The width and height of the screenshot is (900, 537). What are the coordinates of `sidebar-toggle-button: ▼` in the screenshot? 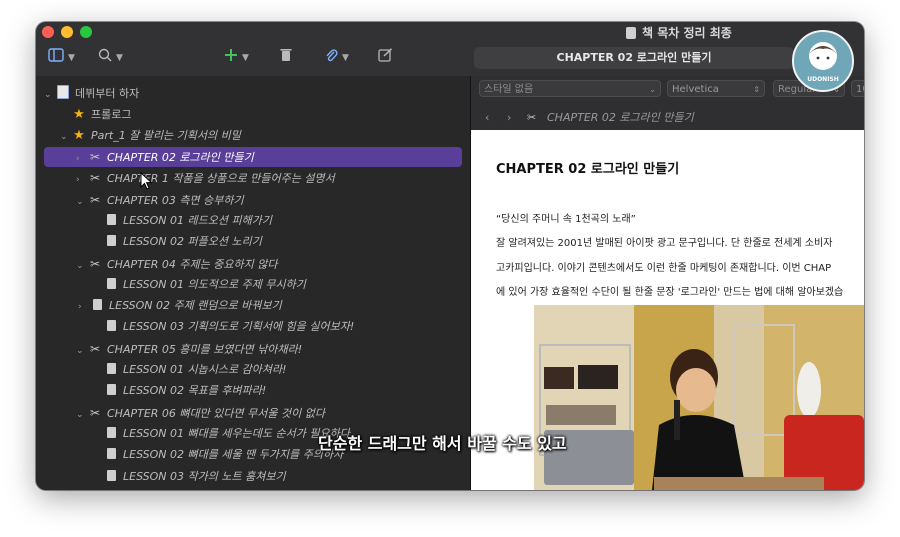 It's located at (61, 58).